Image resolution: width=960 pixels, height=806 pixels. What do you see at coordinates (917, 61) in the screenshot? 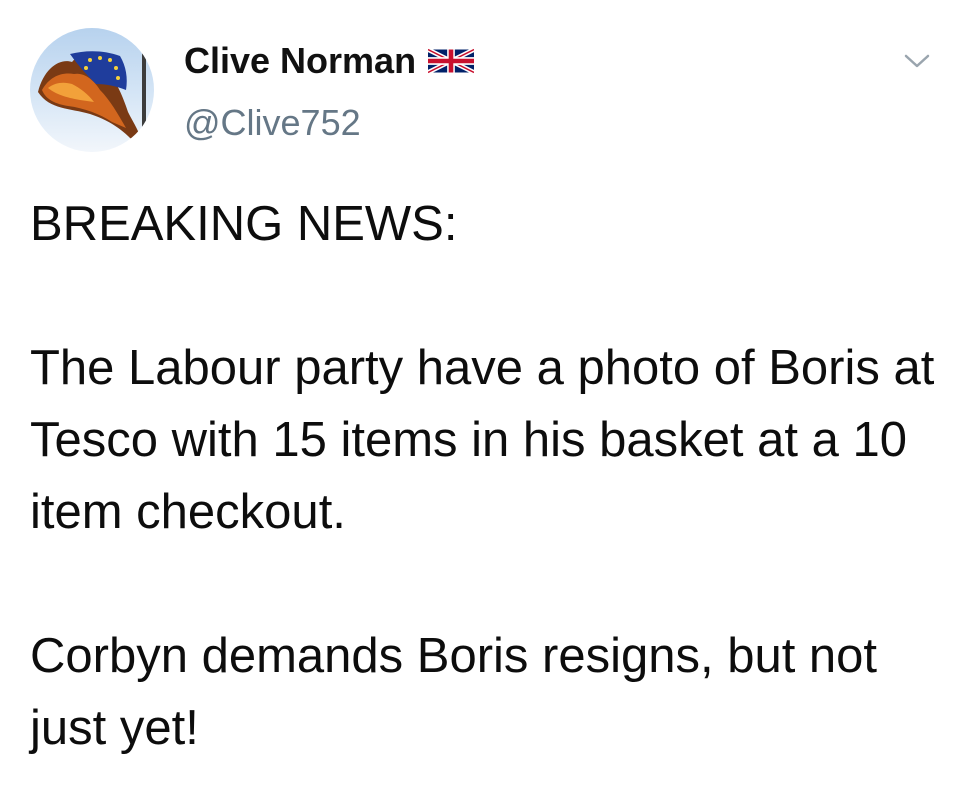
I see `chevron-down-icon` at bounding box center [917, 61].